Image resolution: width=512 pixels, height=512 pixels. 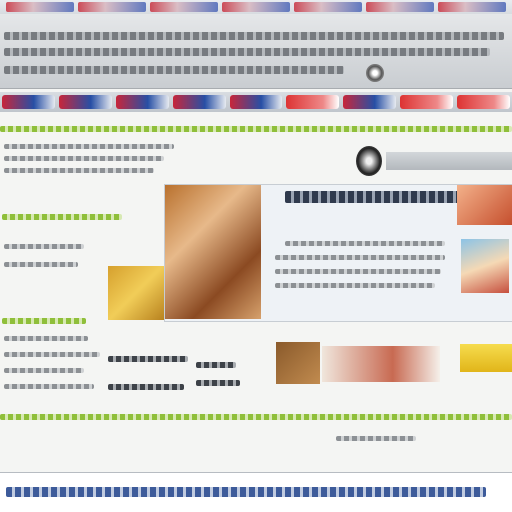 I want to click on main-nav, so click(x=256, y=102).